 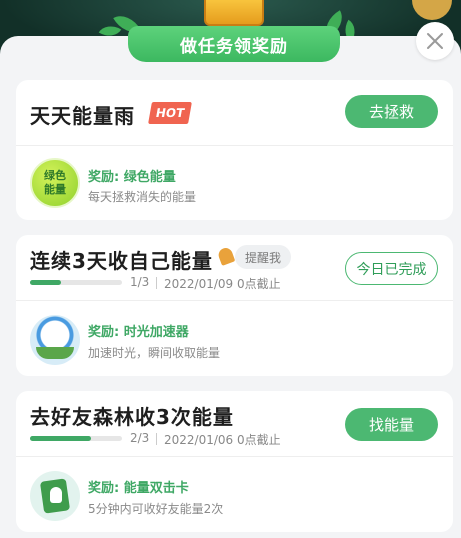 I want to click on task-header: 去好友森林收3次能量 2/3 2022/01/06 0点截止 找能量, so click(x=234, y=424).